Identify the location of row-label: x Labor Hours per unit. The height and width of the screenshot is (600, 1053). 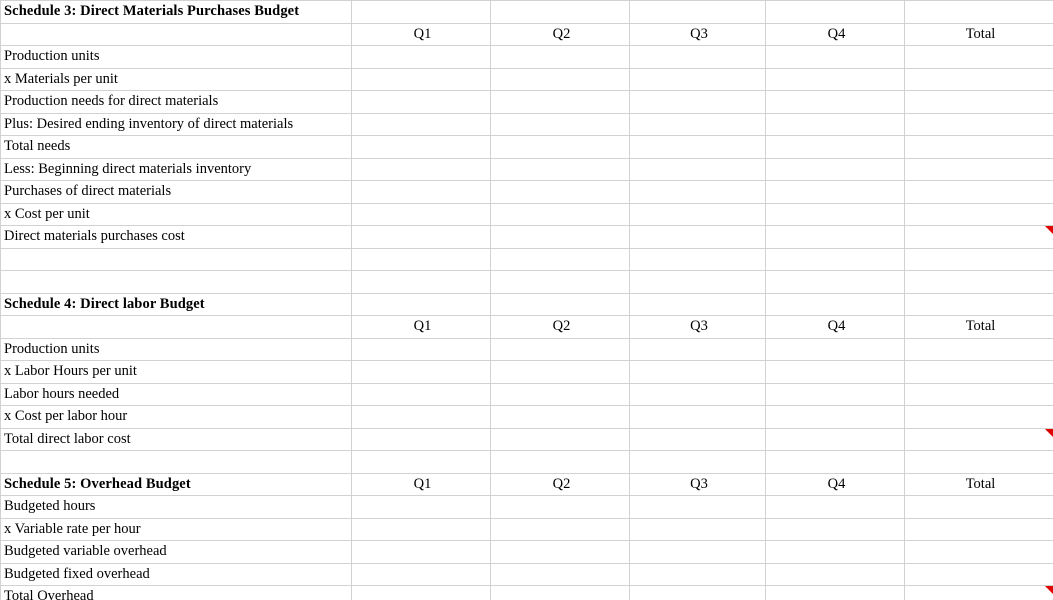
(176, 372).